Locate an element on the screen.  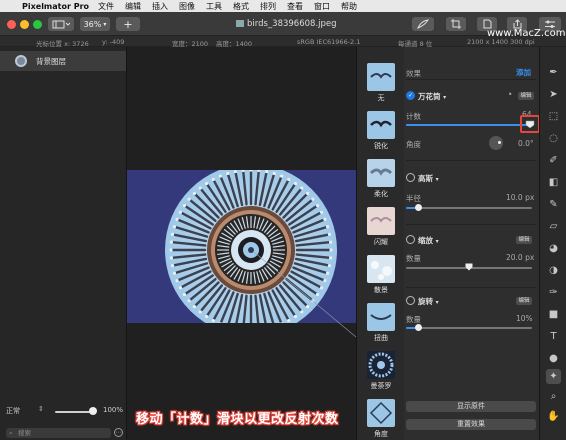
radius-slider-knob is located at coordinates (418, 207).